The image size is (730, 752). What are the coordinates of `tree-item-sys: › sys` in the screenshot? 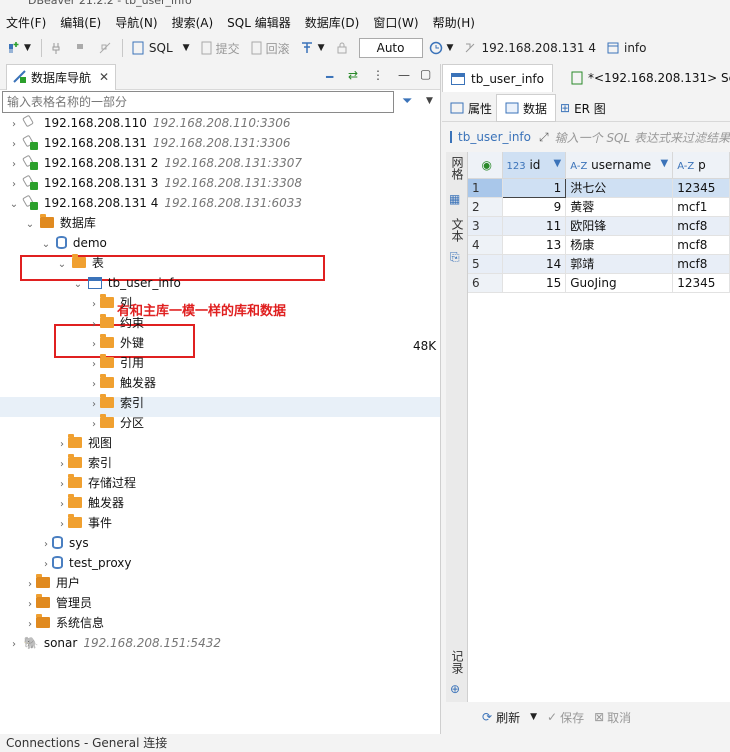 It's located at (64, 543).